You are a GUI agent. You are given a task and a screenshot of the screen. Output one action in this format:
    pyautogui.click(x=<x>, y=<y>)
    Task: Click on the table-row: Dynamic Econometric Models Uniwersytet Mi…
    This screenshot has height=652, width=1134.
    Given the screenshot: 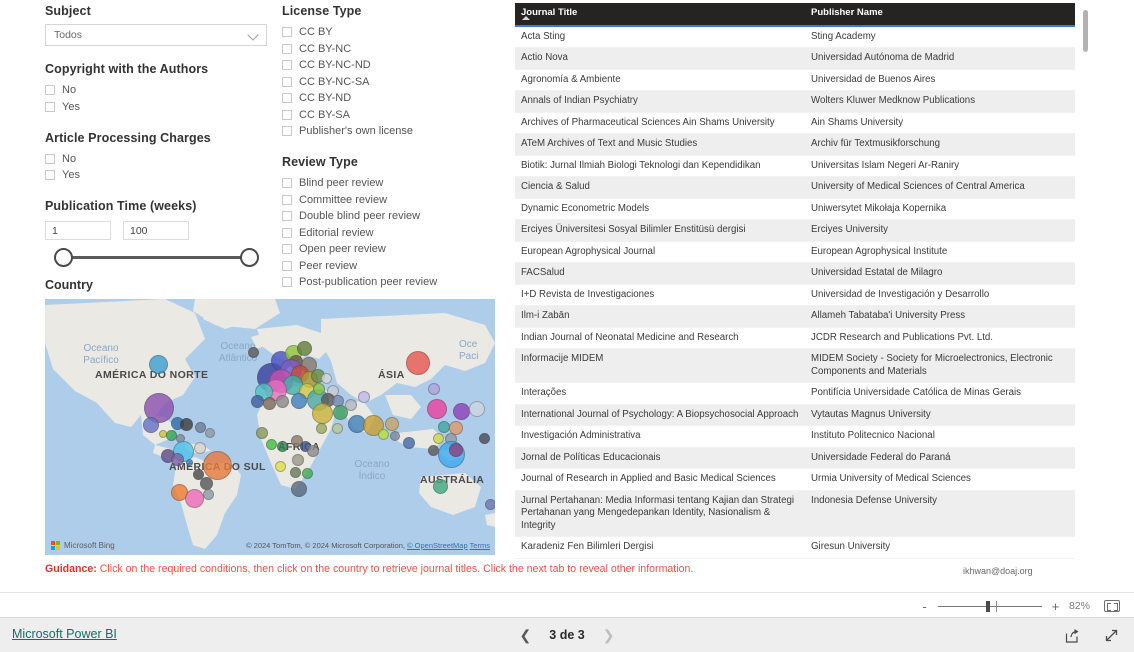 What is the action you would take?
    pyautogui.click(x=795, y=209)
    